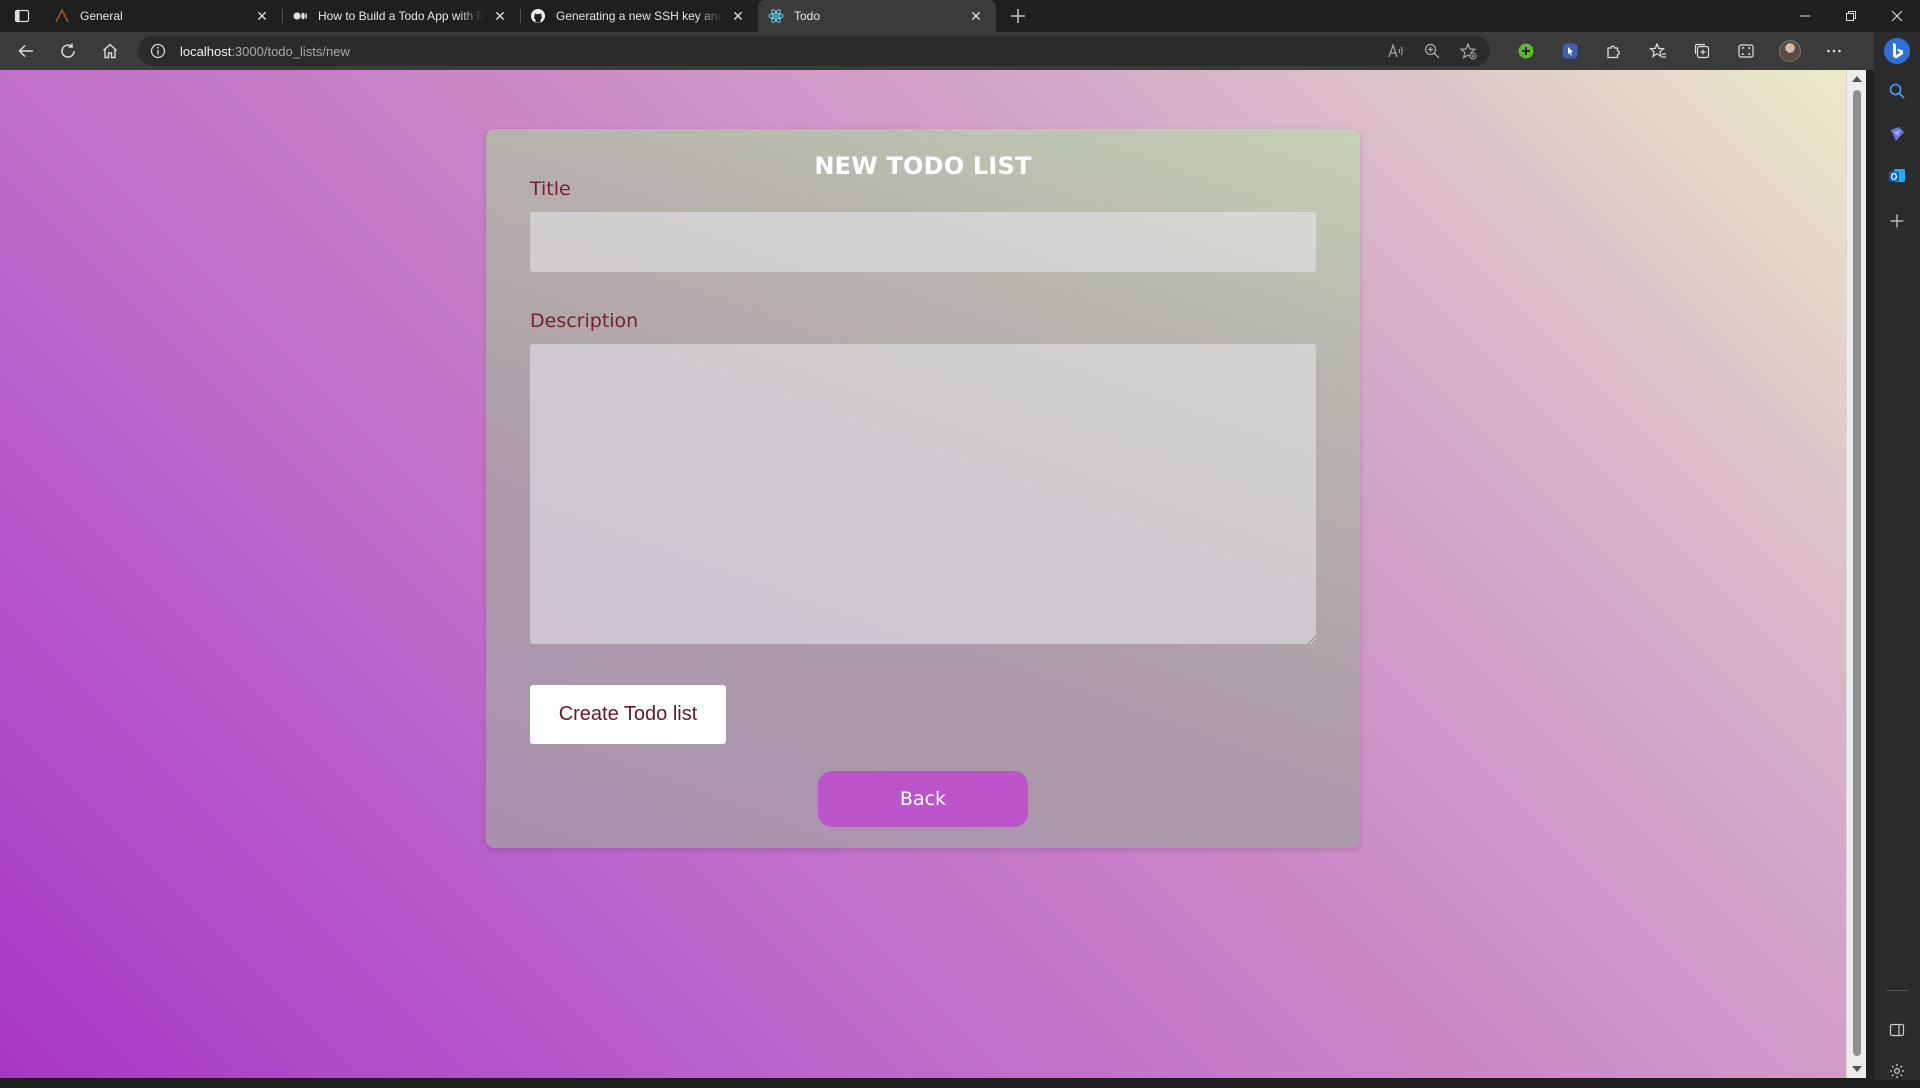 The height and width of the screenshot is (1088, 1920). I want to click on tab-todo-tutorial: How to Build a Todo App with React ✕, so click(401, 16).